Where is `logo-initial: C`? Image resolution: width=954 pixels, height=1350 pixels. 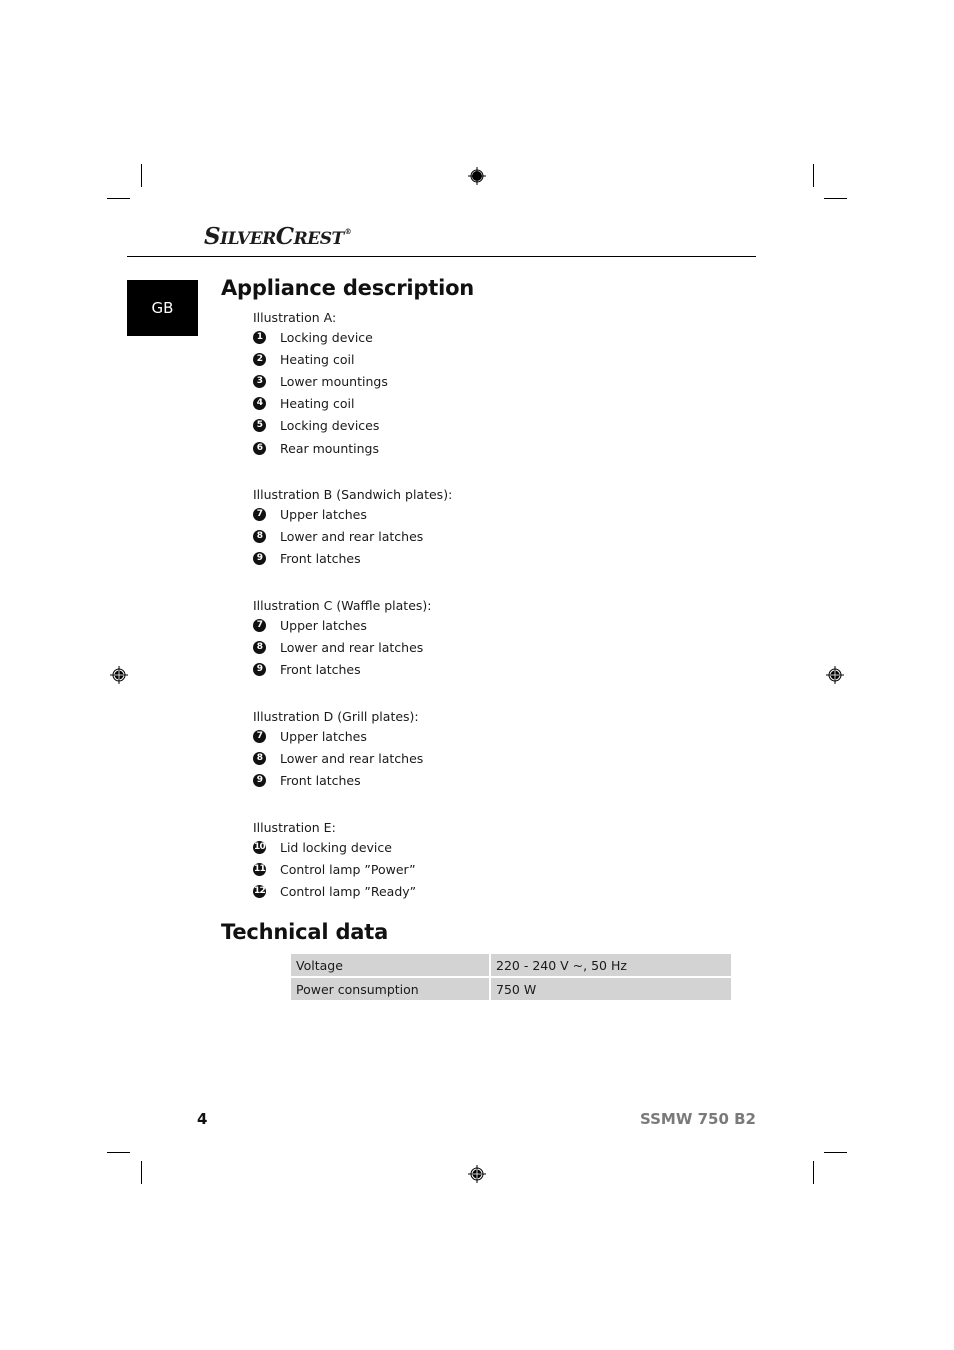 logo-initial: C is located at coordinates (284, 236).